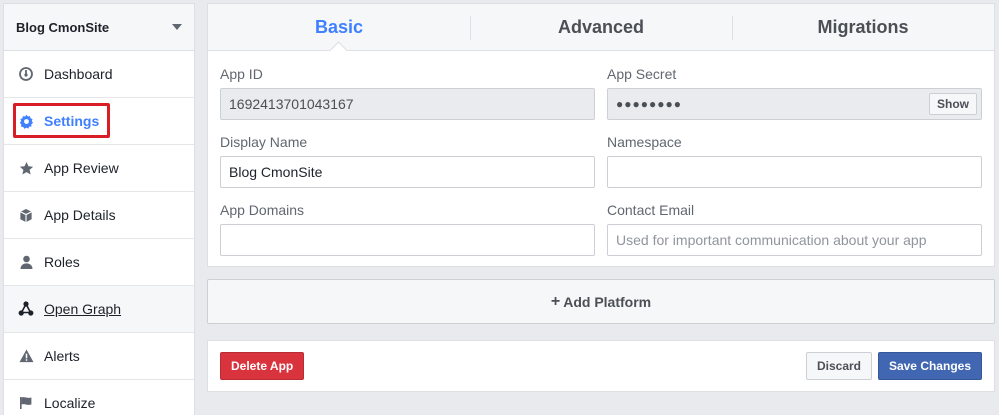  I want to click on app-switcher: Blog CmonSite, so click(99, 27).